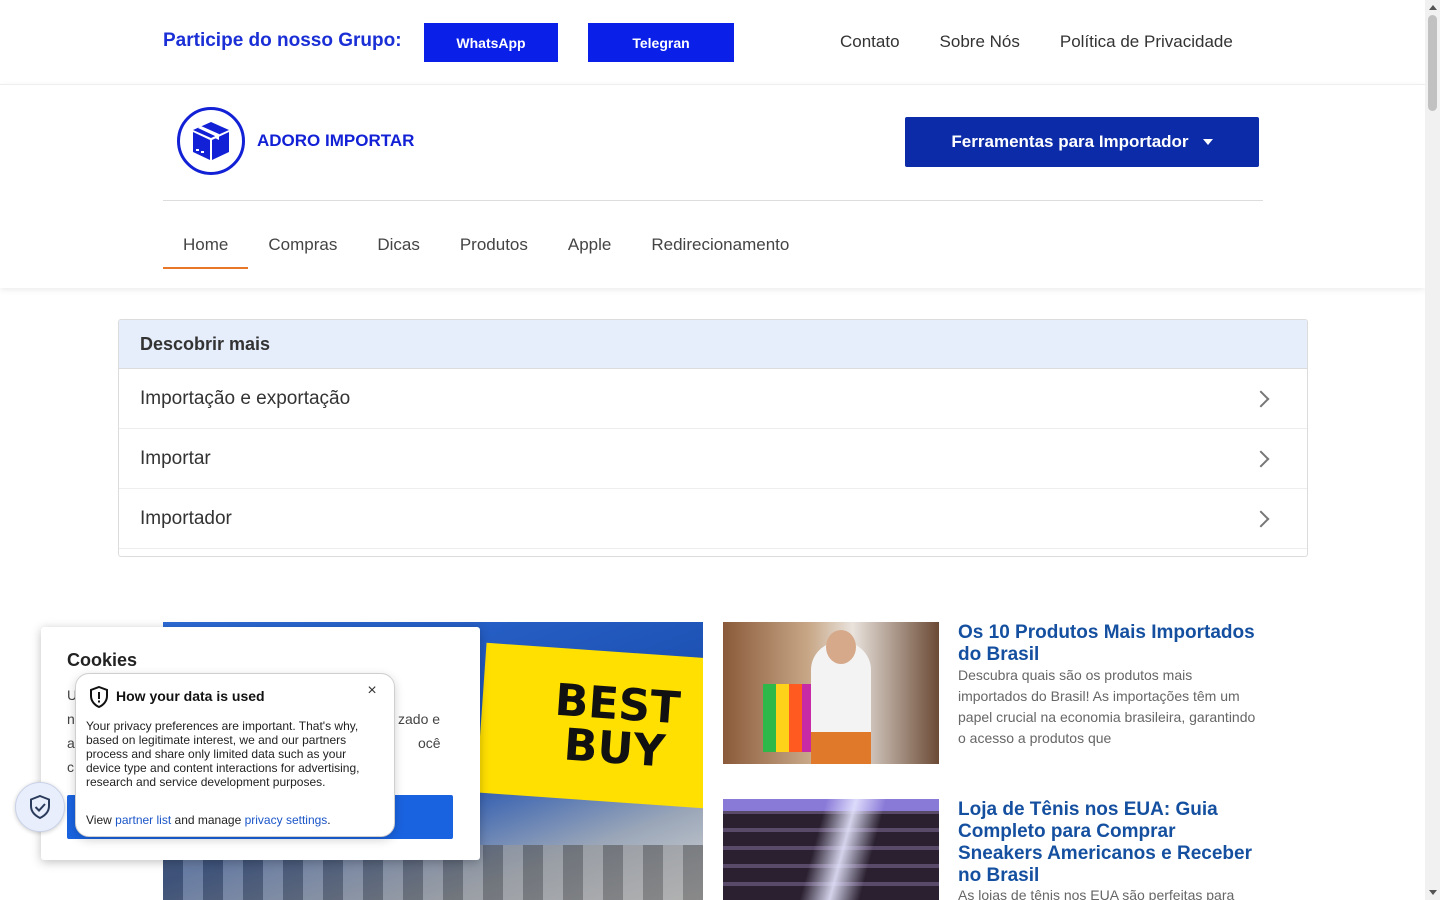 The image size is (1440, 900). Describe the element at coordinates (589, 247) in the screenshot. I see `nav-item-apple: Apple` at that location.